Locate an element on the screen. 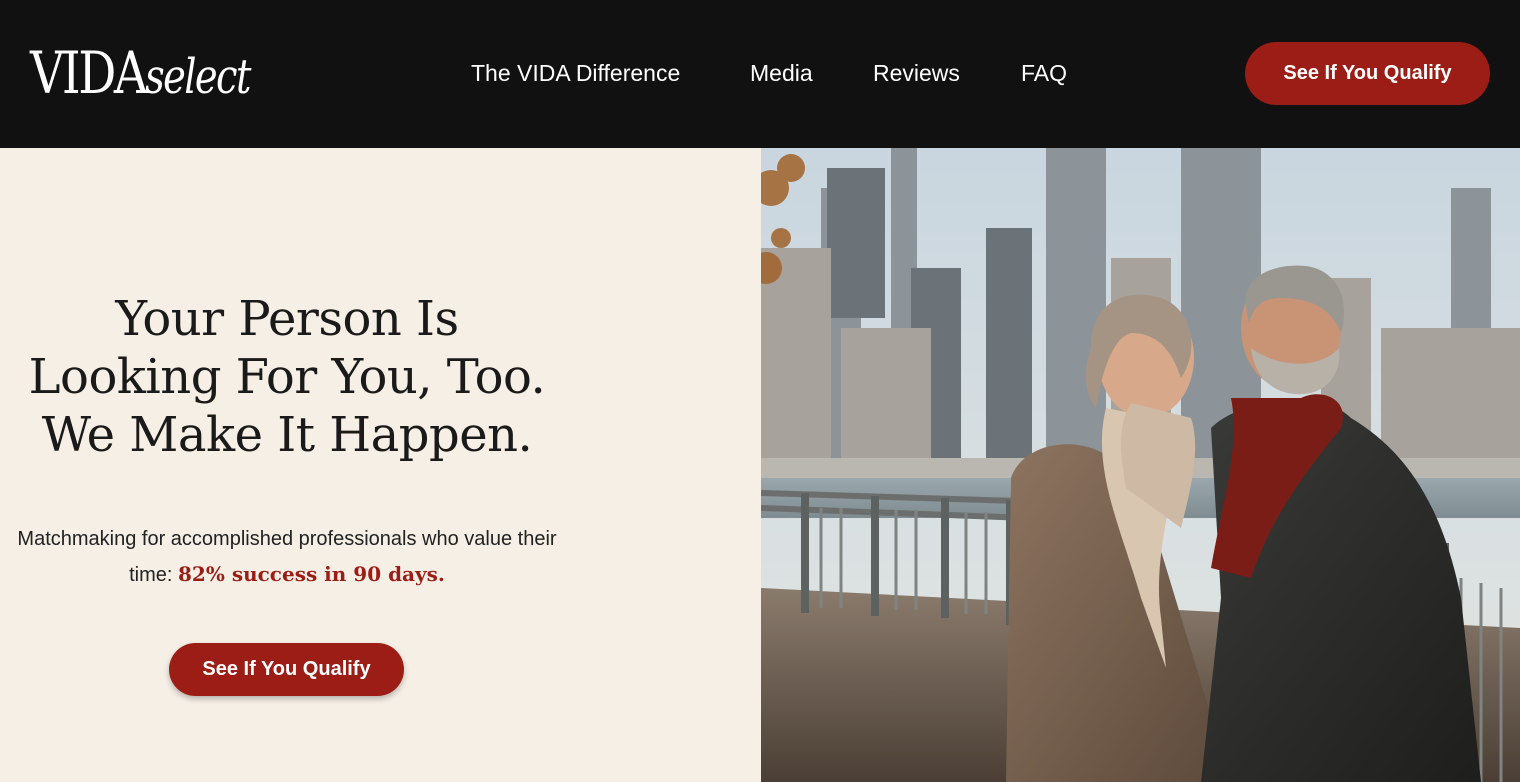 The width and height of the screenshot is (1520, 782). nav-item-faq: FAQ is located at coordinates (1044, 73).